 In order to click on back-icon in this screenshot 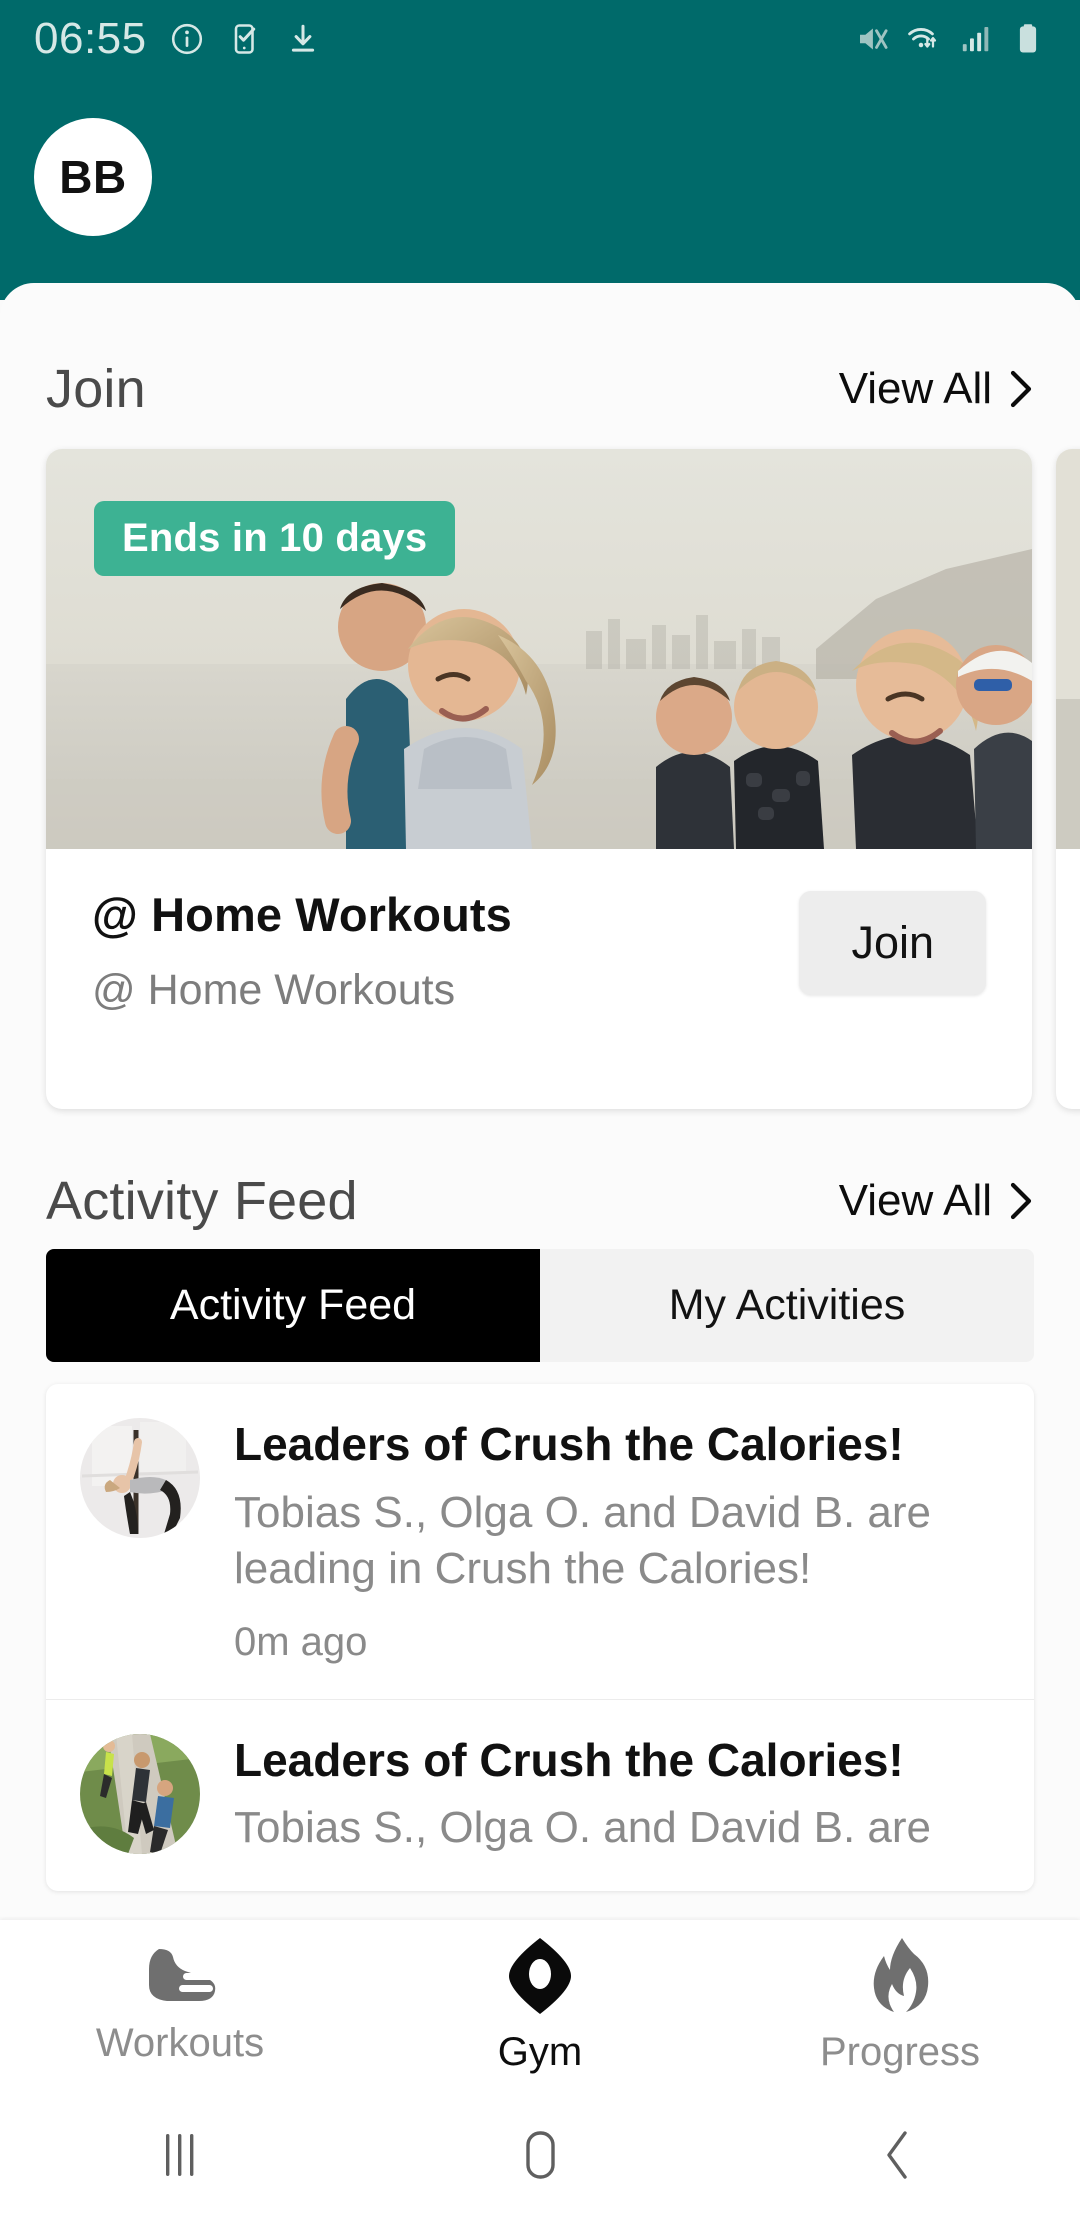, I will do `click(897, 2155)`.